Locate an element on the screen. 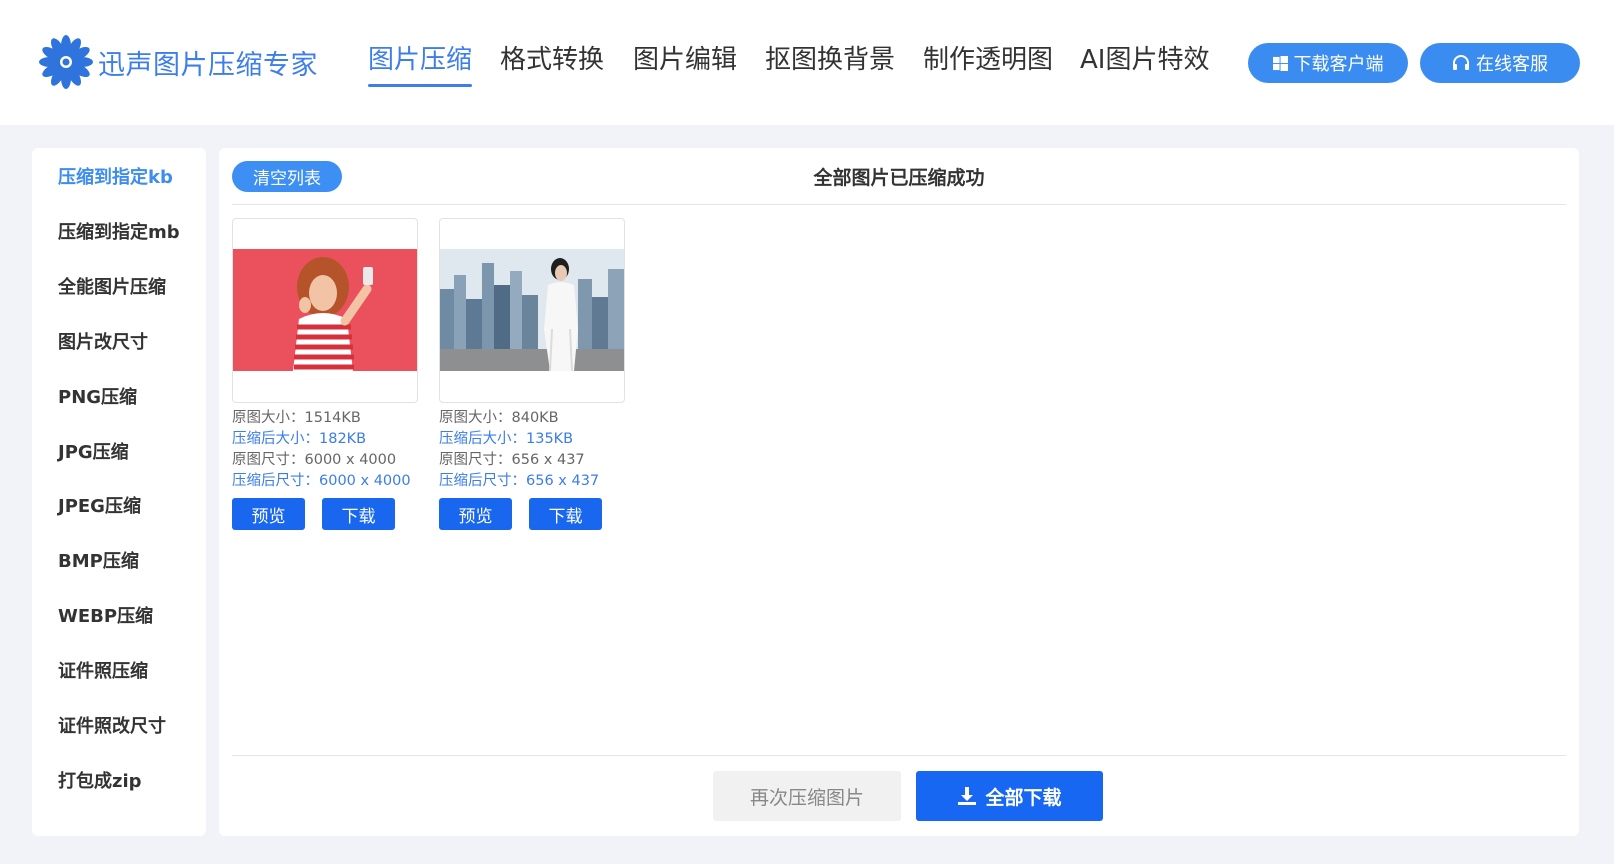 The width and height of the screenshot is (1614, 864). original-dims-text: 原图尺寸：6000 x 4000 is located at coordinates (314, 460).